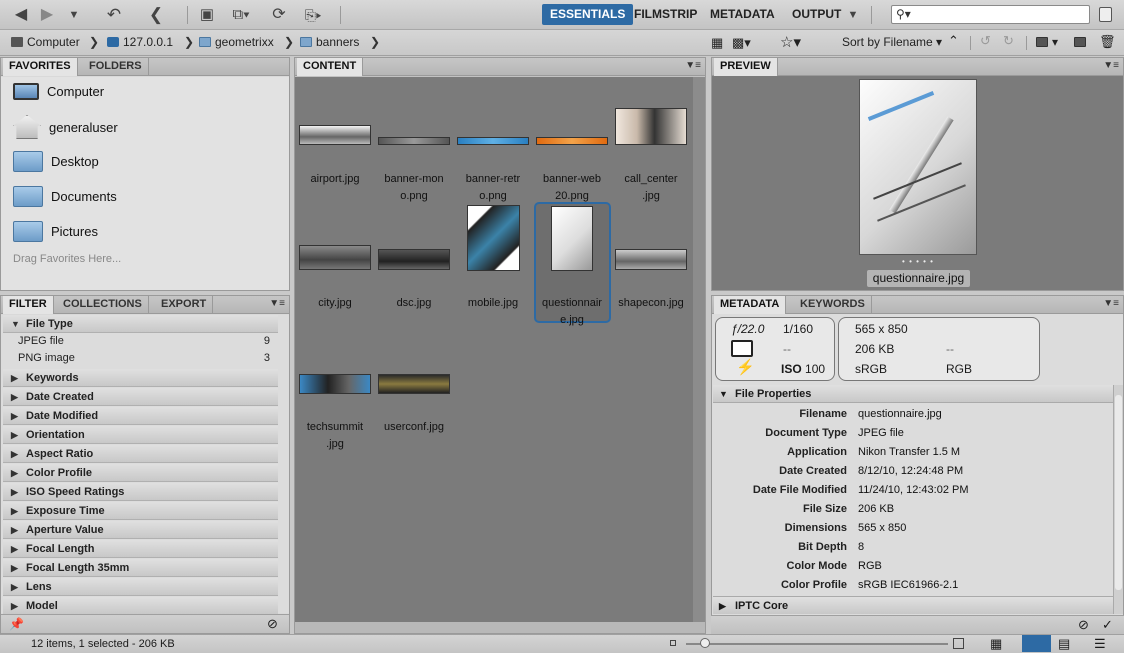 The height and width of the screenshot is (653, 1124). Describe the element at coordinates (746, 67) in the screenshot. I see `tab-preview: PREVIEW` at that location.